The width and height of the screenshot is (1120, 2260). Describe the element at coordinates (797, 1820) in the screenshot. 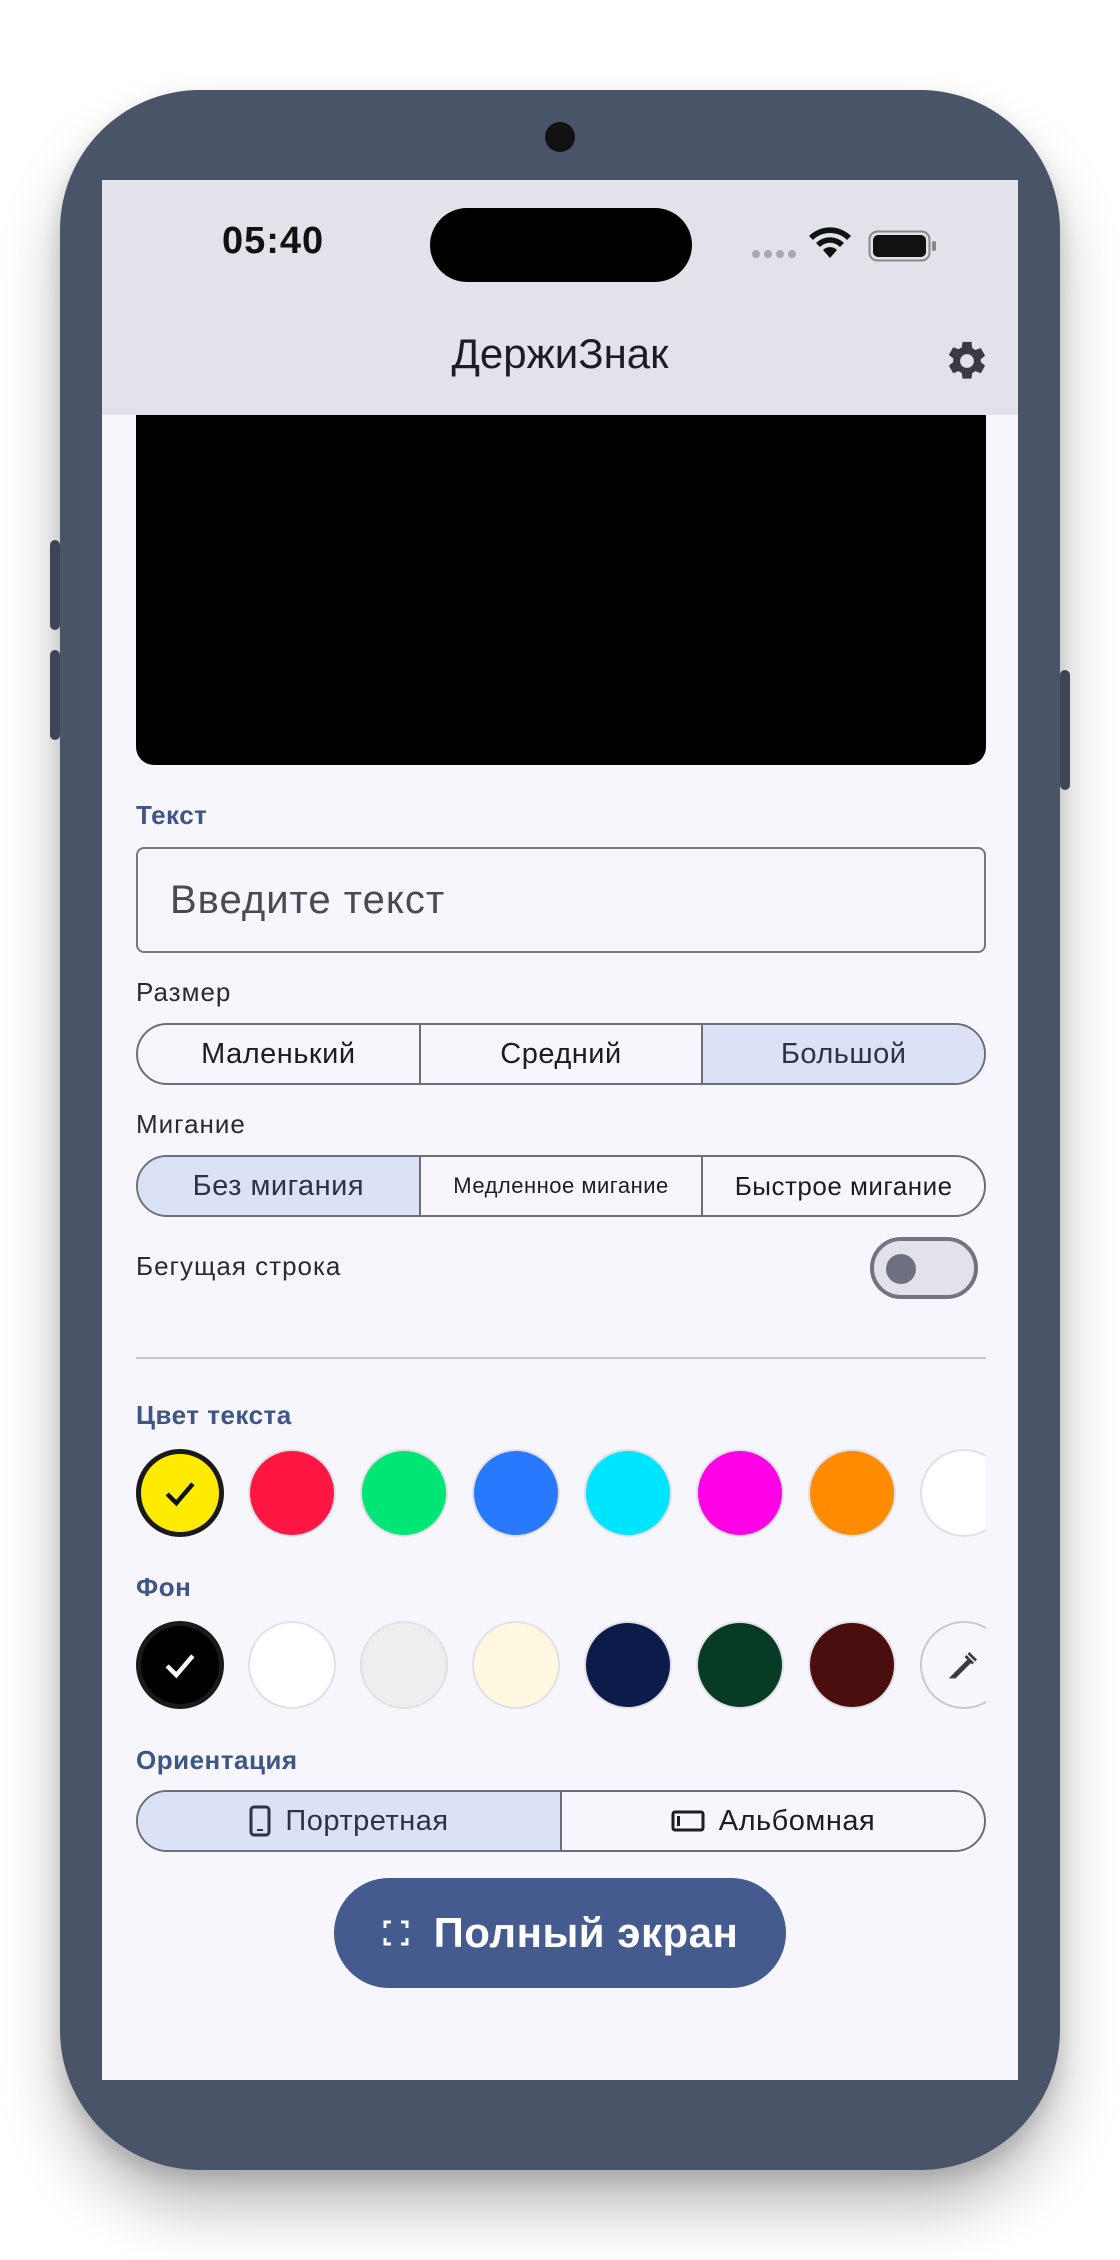

I see `orientation-landscape-label: Альбомная` at that location.